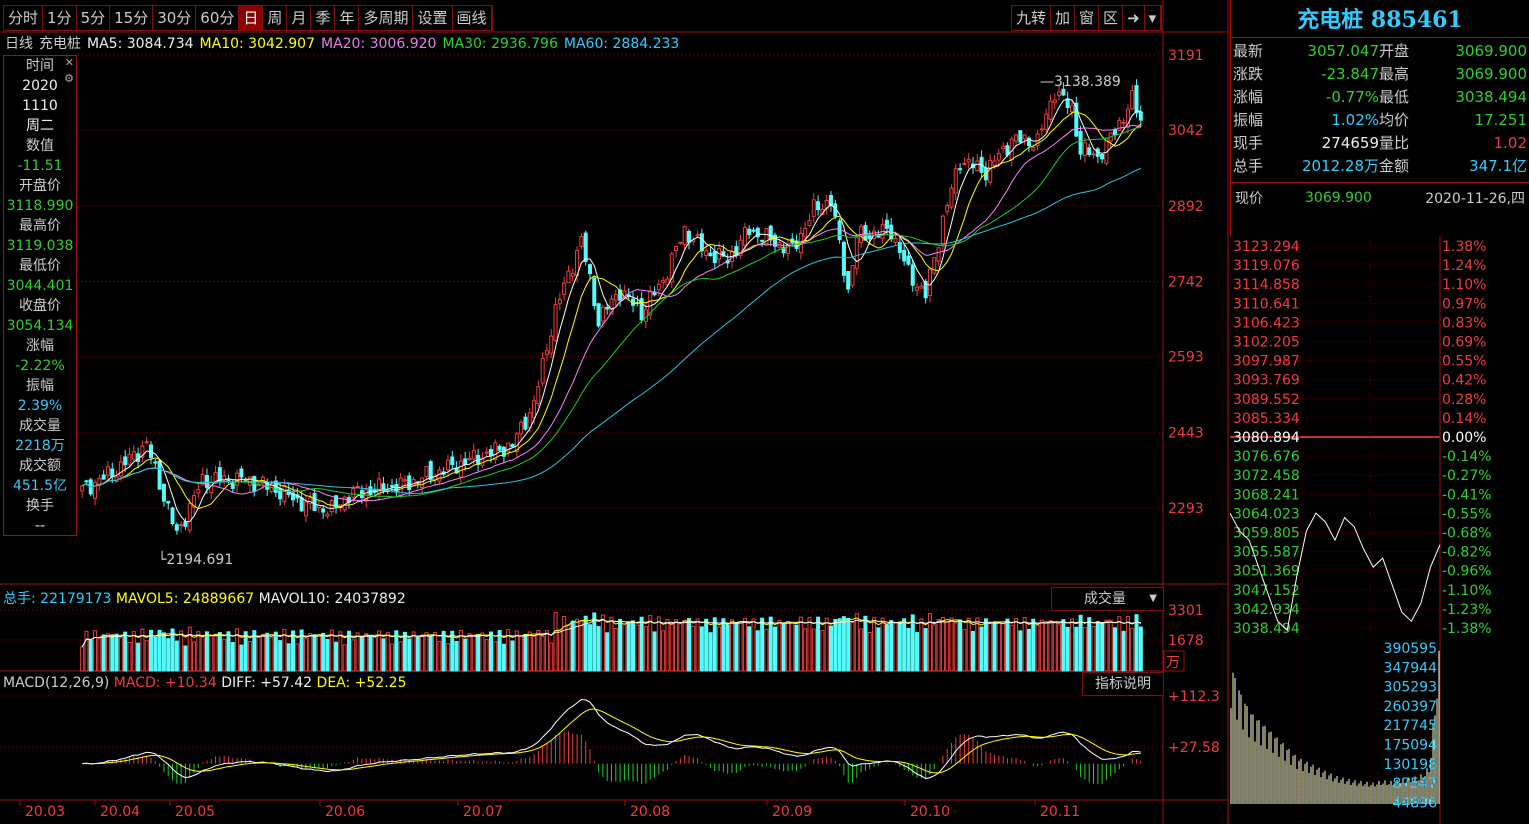 The width and height of the screenshot is (1529, 824). I want to click on x-tick: 20.04, so click(120, 812).